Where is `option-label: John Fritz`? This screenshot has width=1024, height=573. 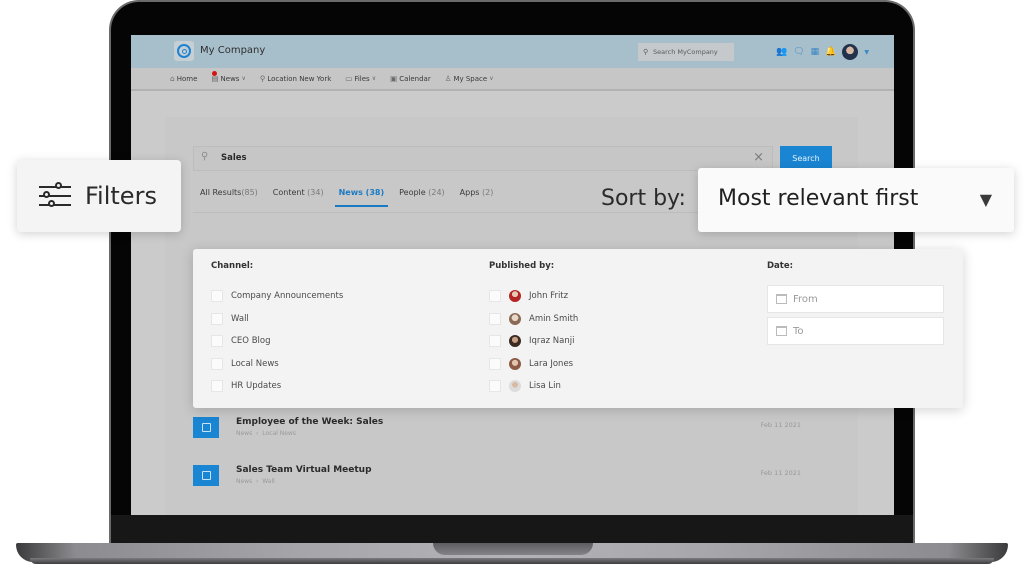 option-label: John Fritz is located at coordinates (549, 296).